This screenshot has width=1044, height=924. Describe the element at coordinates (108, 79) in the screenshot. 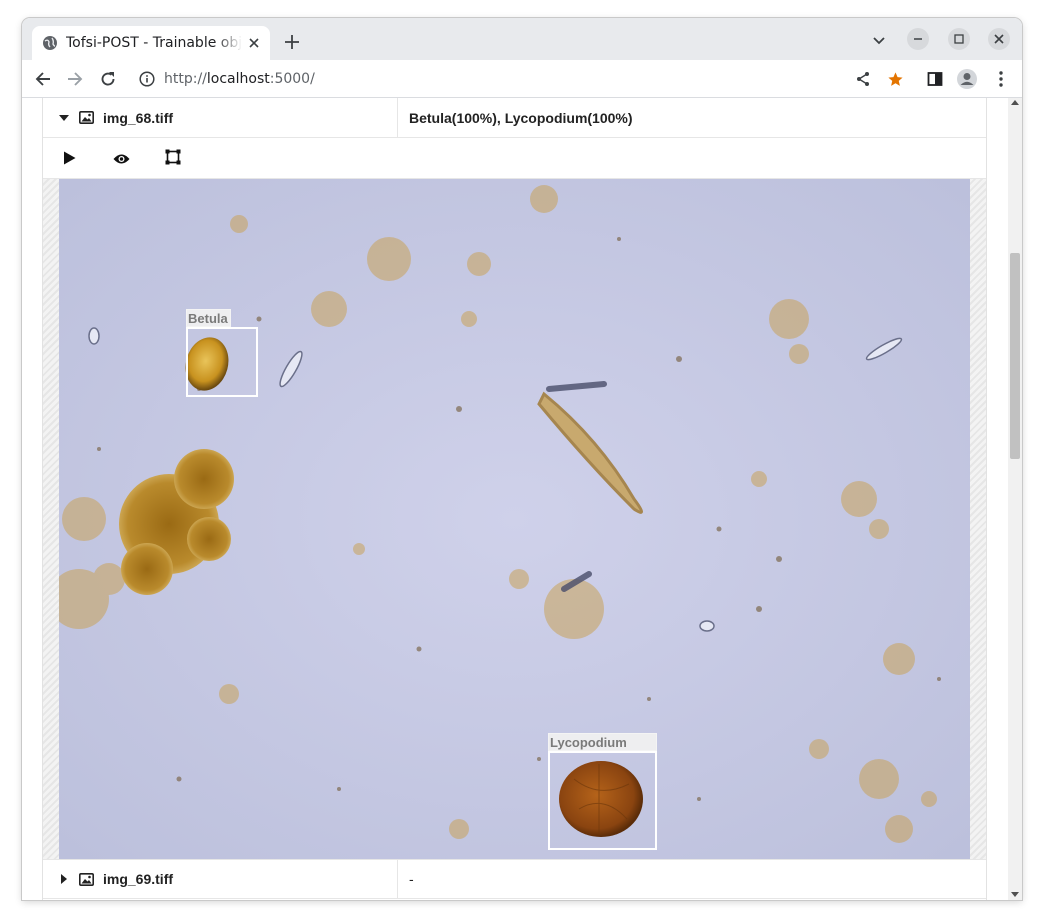

I see `reload-icon` at that location.